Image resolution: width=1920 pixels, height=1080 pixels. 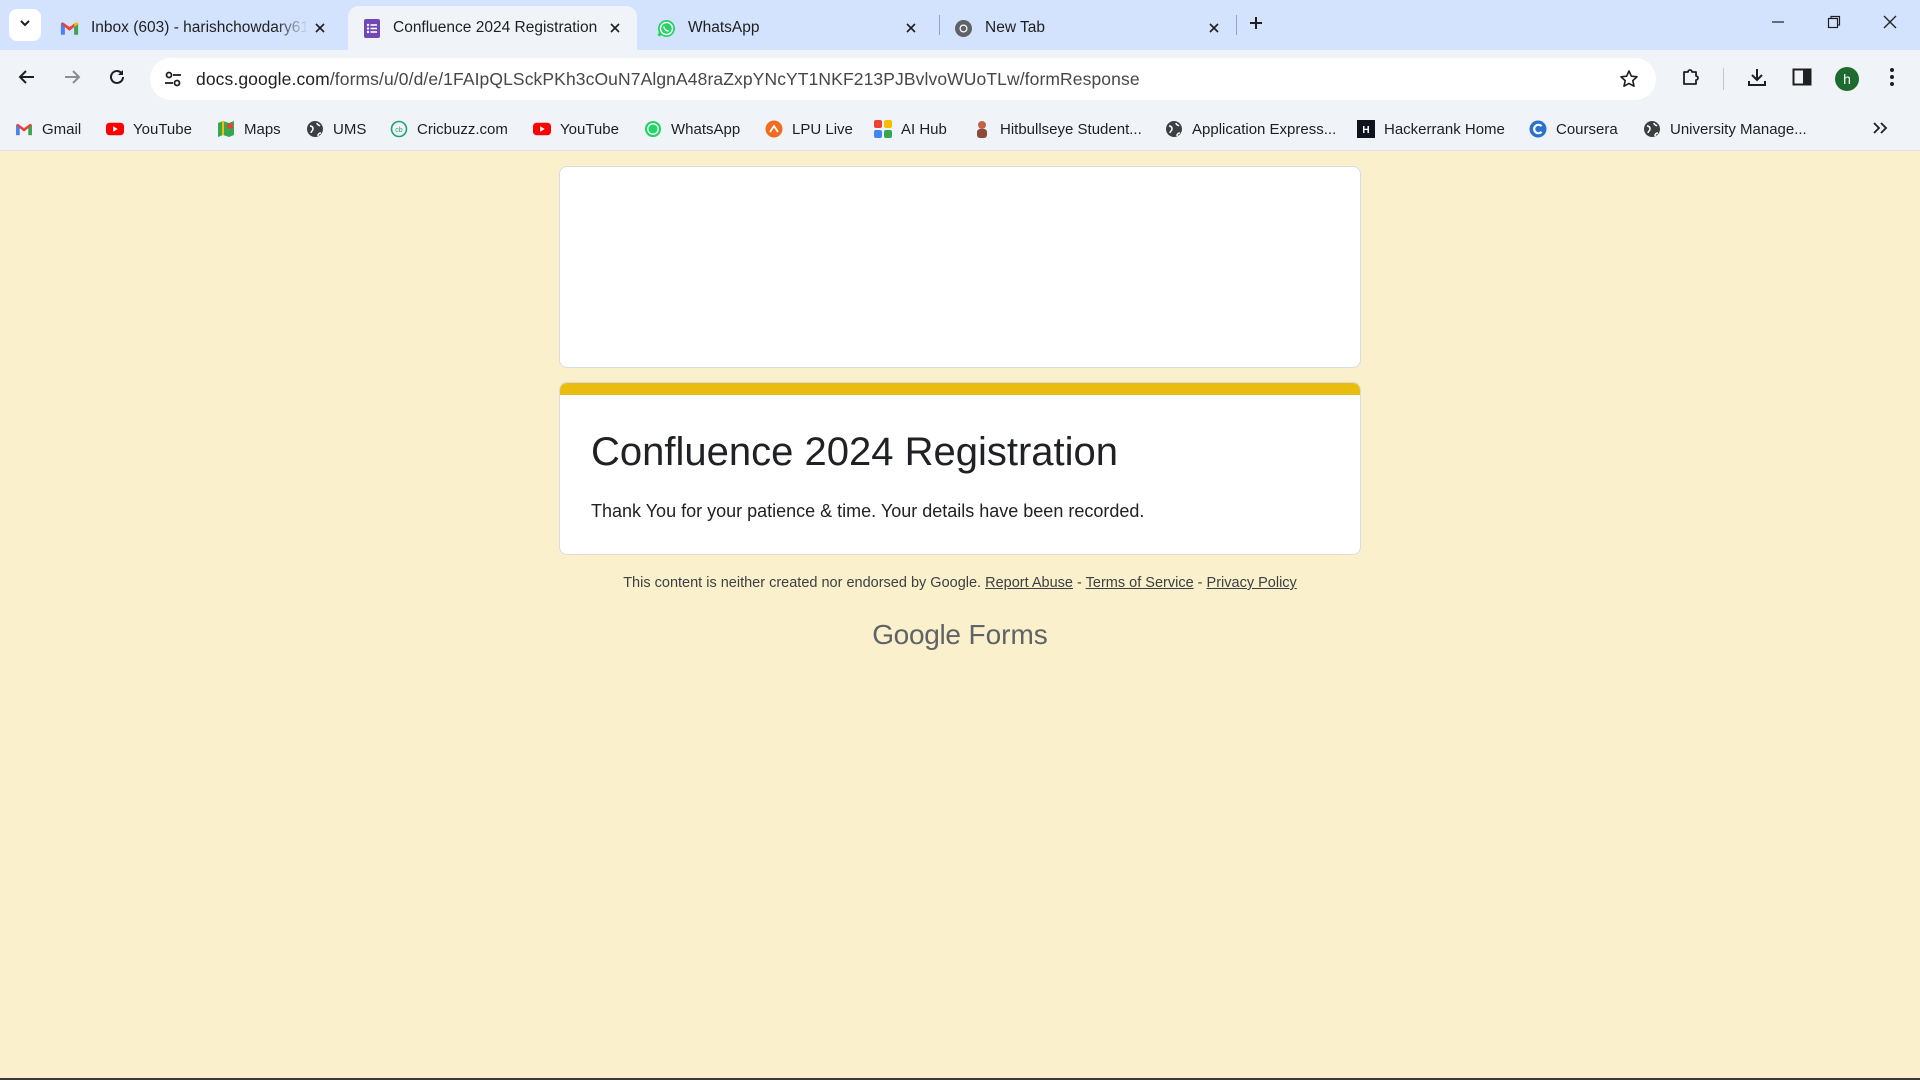 What do you see at coordinates (774, 129) in the screenshot?
I see `lpu-live-icon` at bounding box center [774, 129].